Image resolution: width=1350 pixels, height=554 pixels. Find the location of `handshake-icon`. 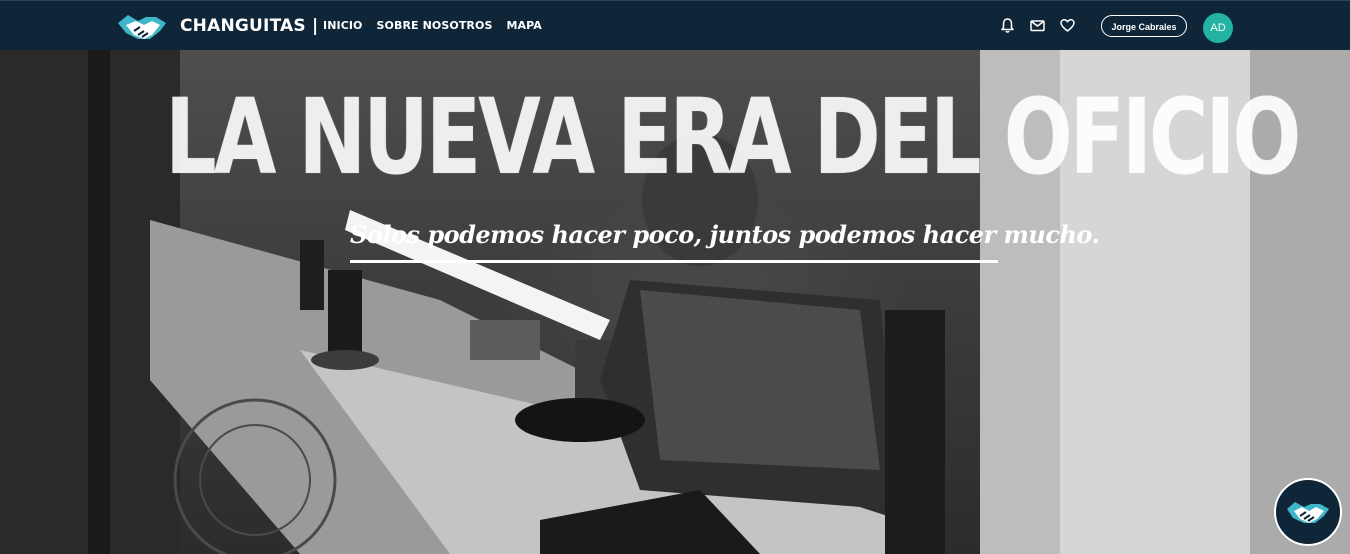

handshake-icon is located at coordinates (1308, 512).